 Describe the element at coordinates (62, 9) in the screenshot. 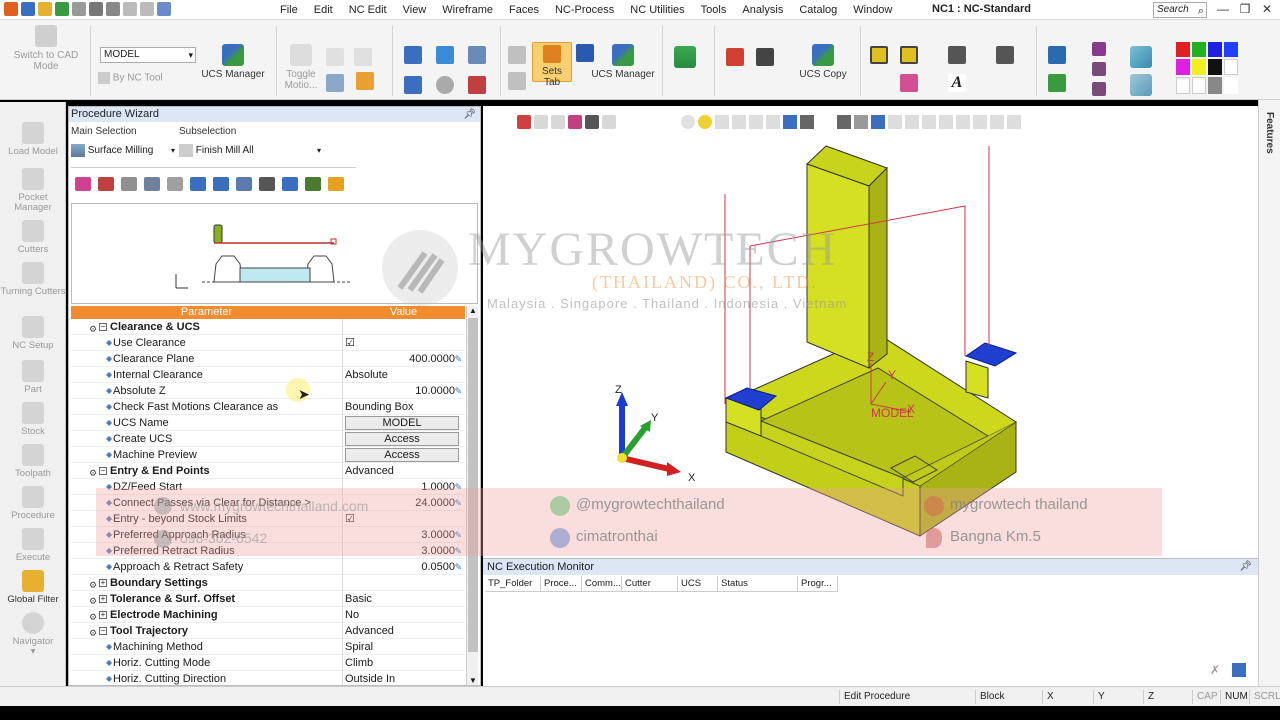

I see `save-icon` at that location.